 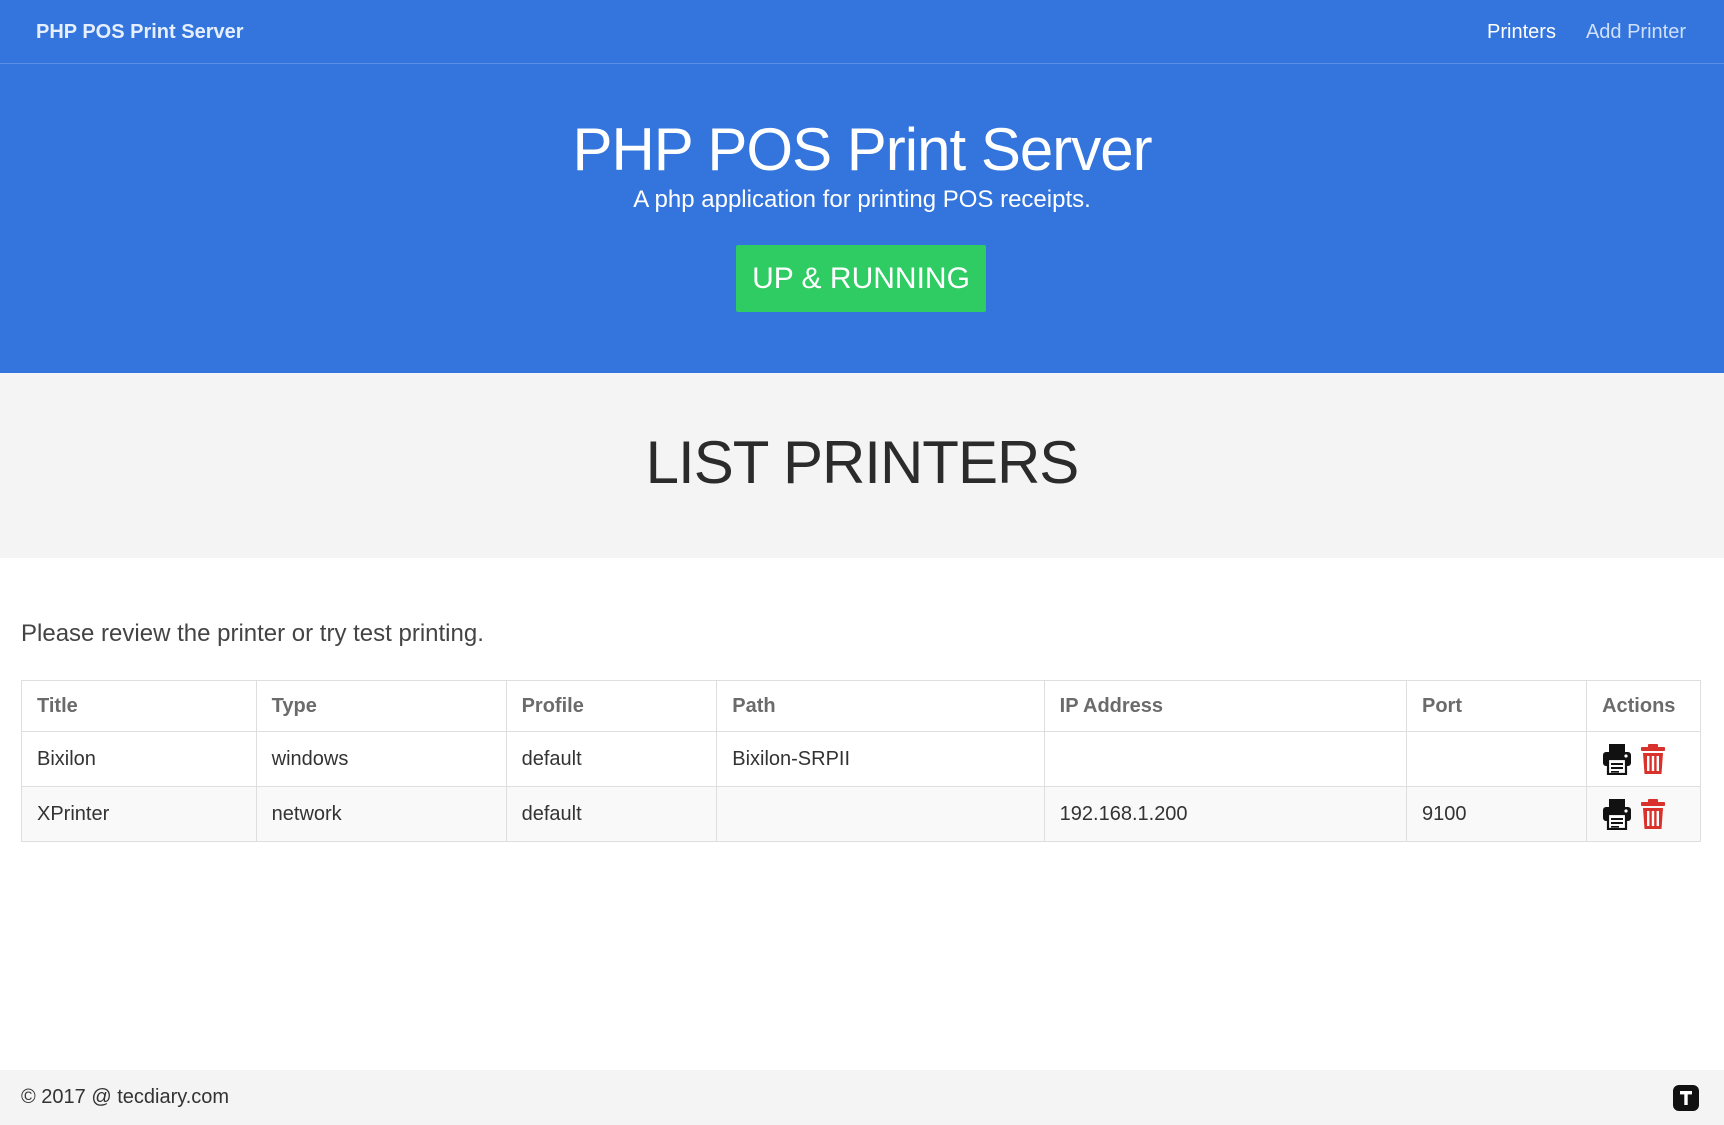 I want to click on footer-copyright: © 2017 @ tecdiary.com, so click(x=125, y=1097).